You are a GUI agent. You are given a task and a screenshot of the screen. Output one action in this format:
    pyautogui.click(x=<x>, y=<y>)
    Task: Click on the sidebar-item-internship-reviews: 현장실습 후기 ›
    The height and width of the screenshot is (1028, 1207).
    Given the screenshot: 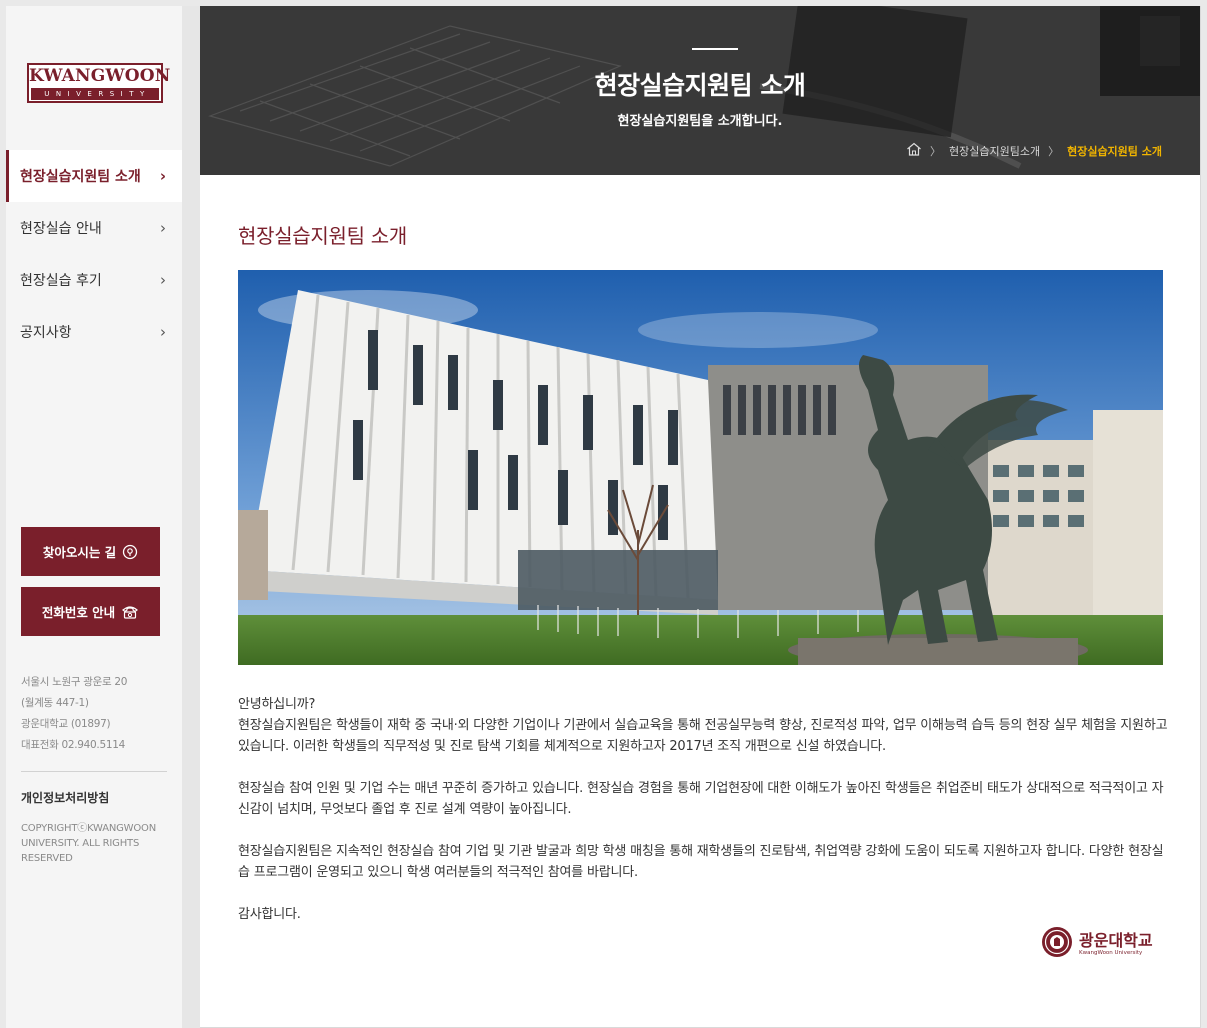 What is the action you would take?
    pyautogui.click(x=94, y=280)
    